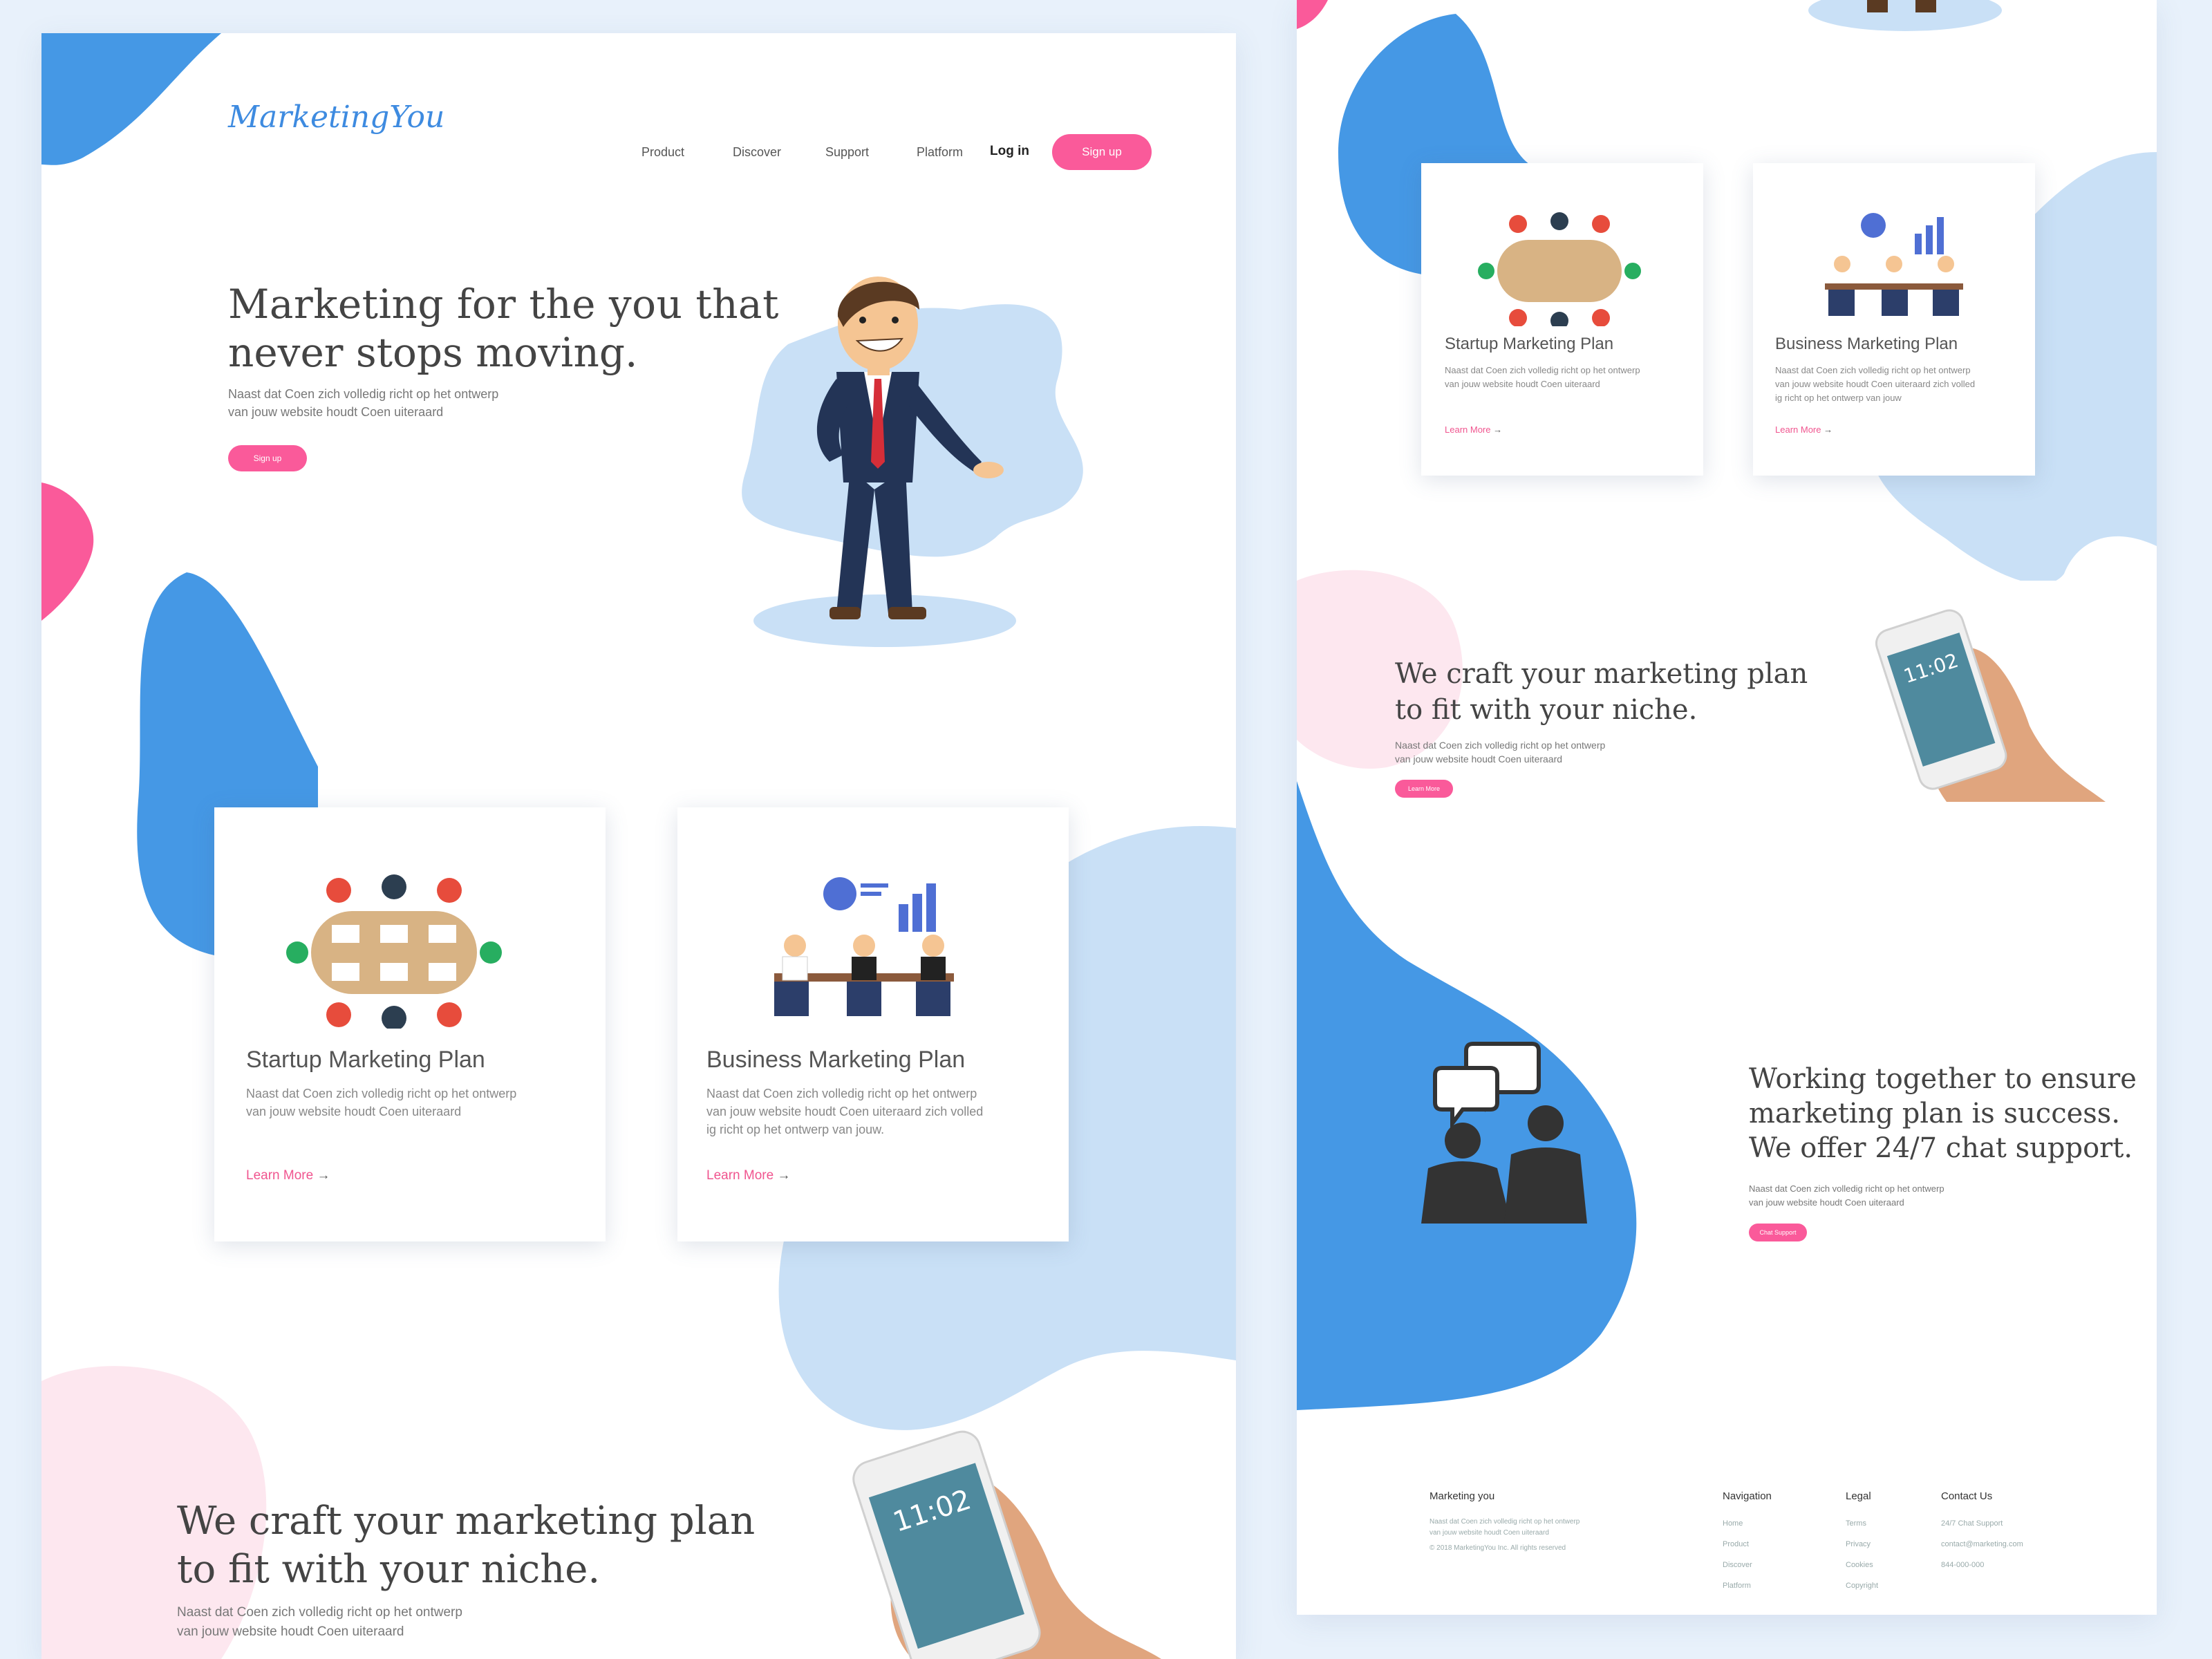 The height and width of the screenshot is (1659, 2212). What do you see at coordinates (1935, 1114) in the screenshot?
I see `support-title-line2: marketing plan is success.` at bounding box center [1935, 1114].